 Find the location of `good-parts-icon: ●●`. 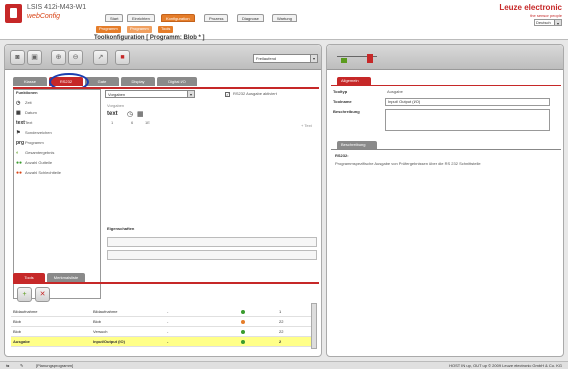

good-parts-icon: ●● is located at coordinates (19, 163).